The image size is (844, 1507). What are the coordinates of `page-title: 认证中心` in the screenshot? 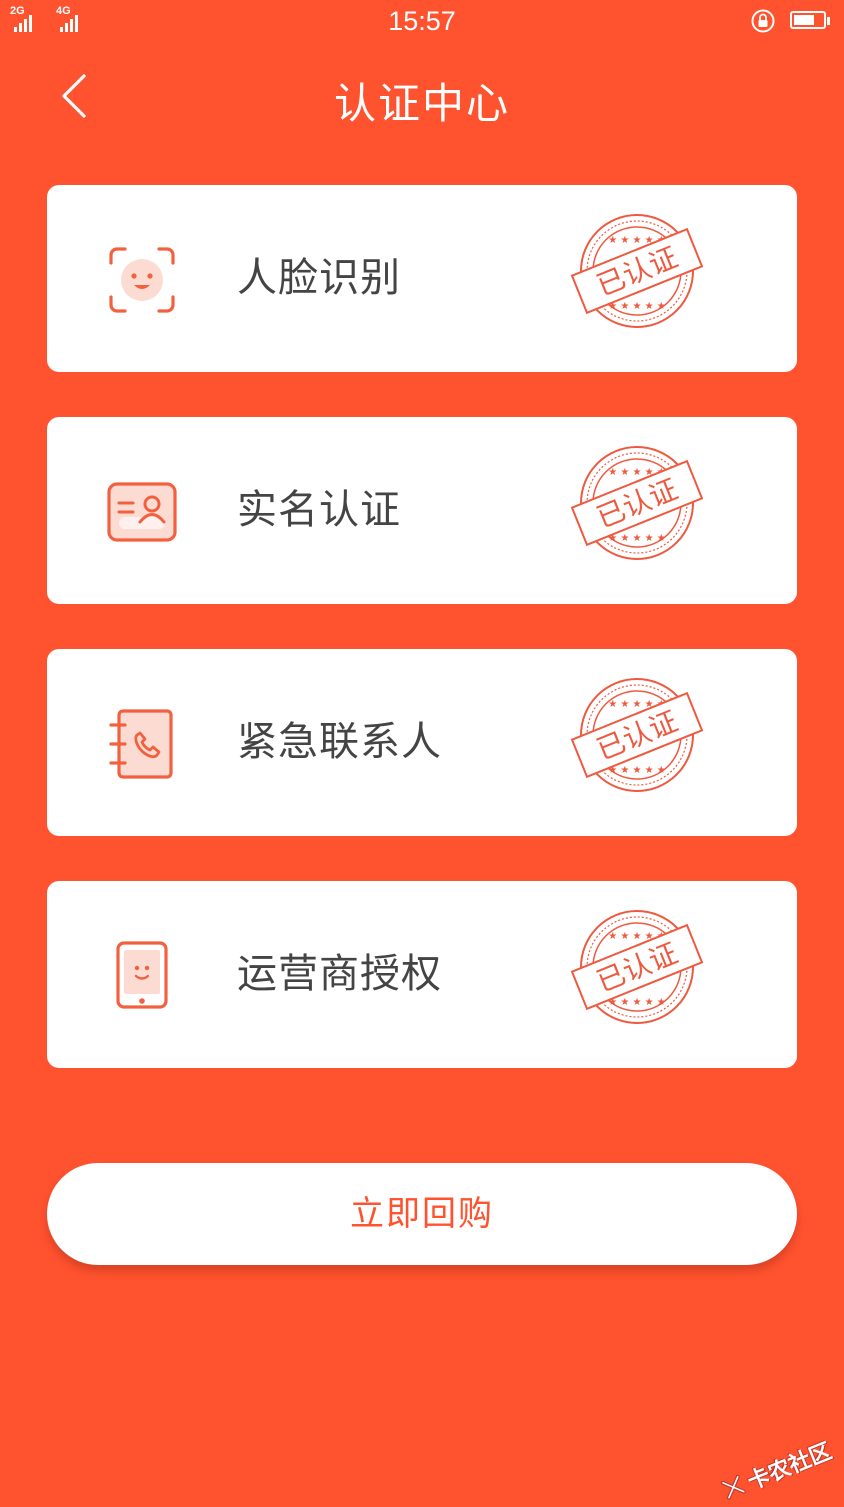 It's located at (421, 103).